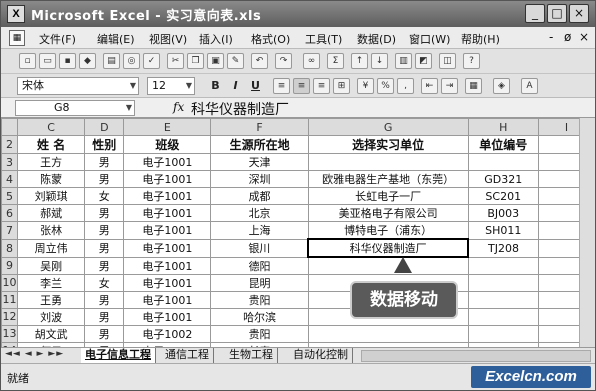 The width and height of the screenshot is (596, 391). What do you see at coordinates (216, 39) in the screenshot?
I see `menu-insert: 插入(I)` at bounding box center [216, 39].